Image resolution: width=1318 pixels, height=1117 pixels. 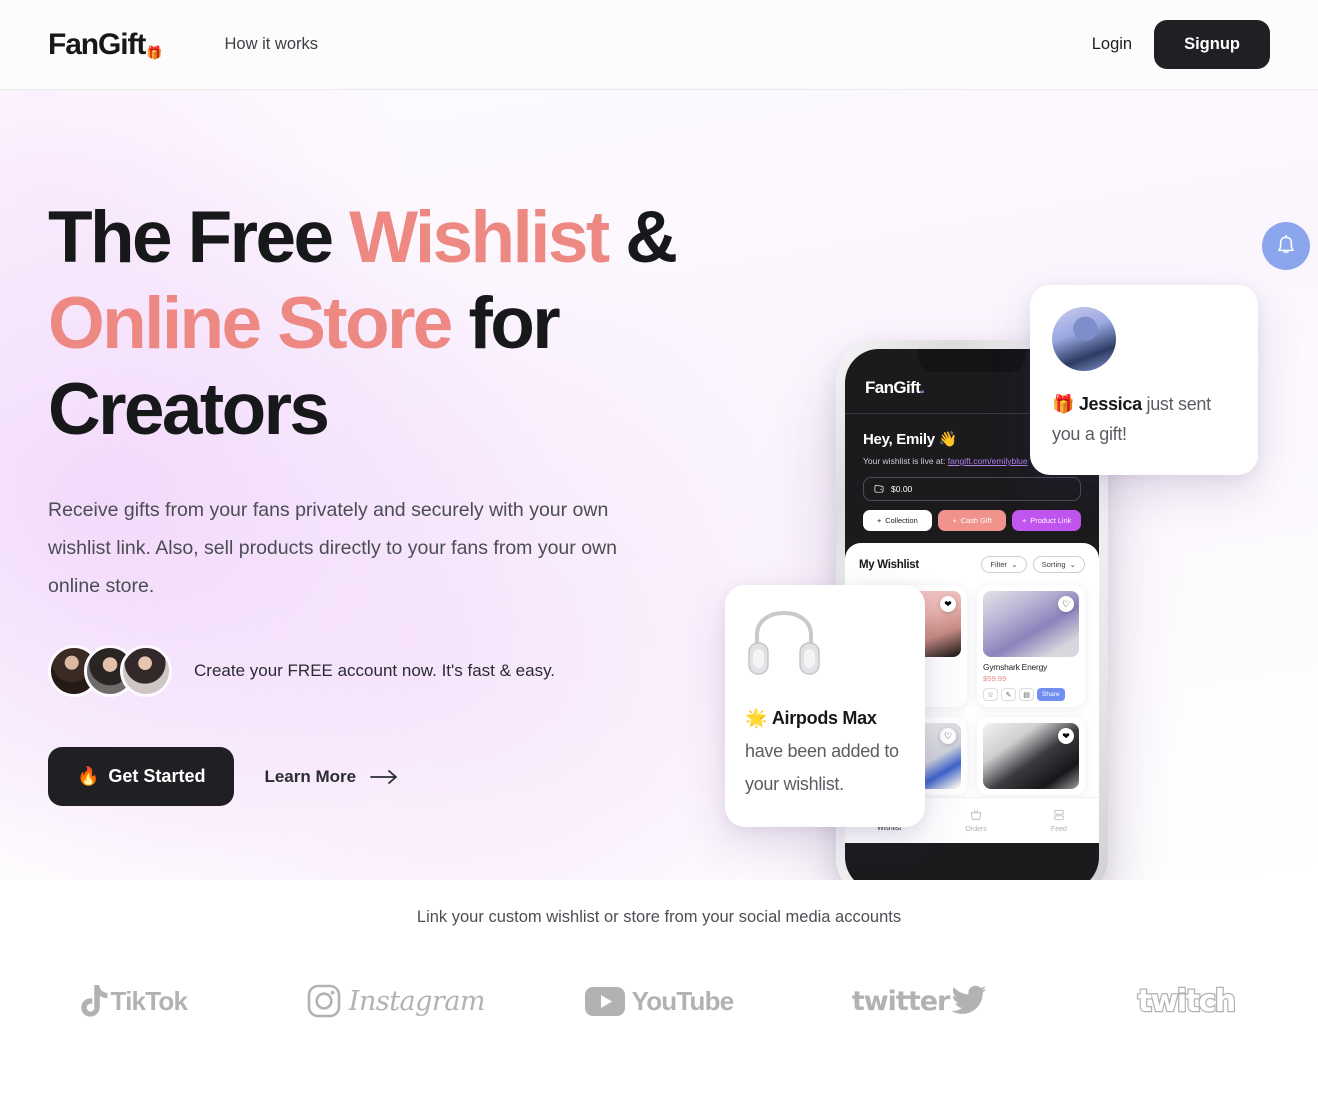 I want to click on header-actions: Login Signup, so click(x=1181, y=44).